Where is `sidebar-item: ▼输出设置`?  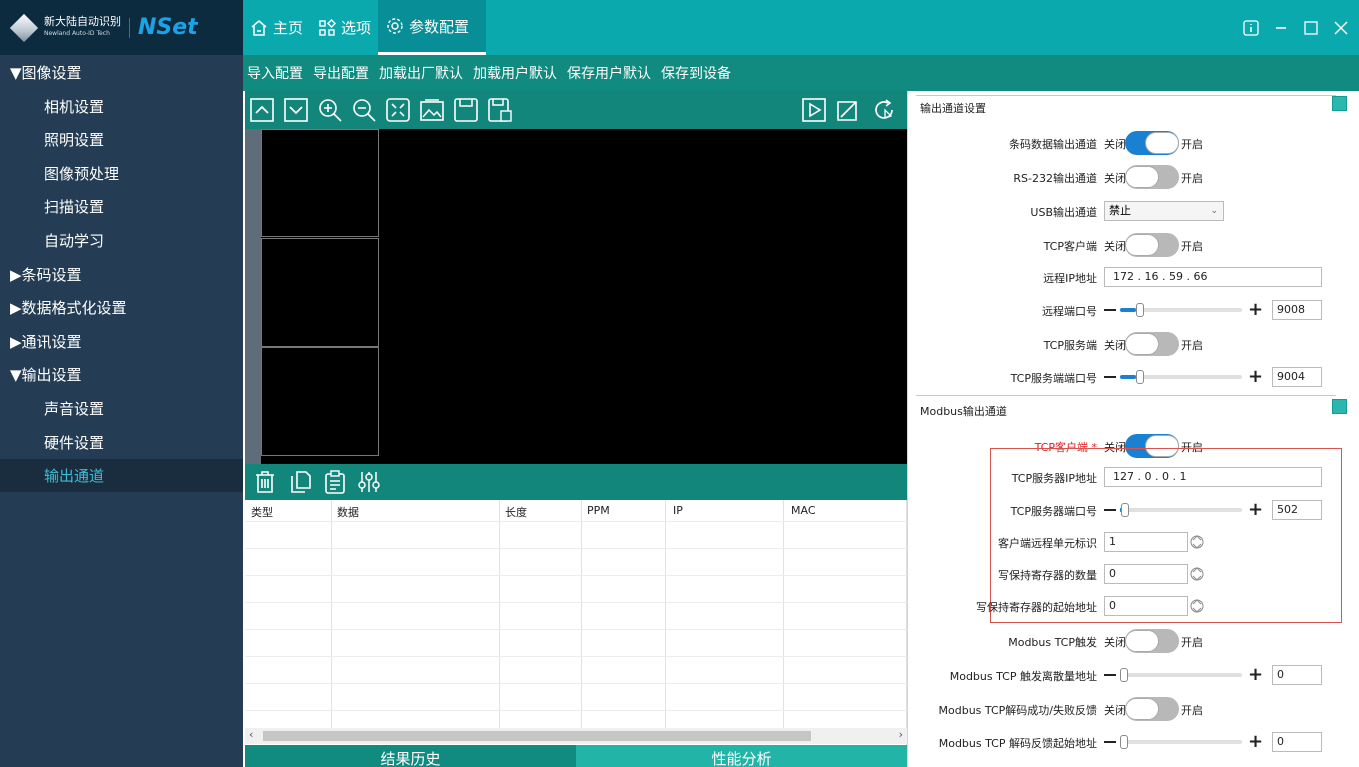
sidebar-item: ▼输出设置 is located at coordinates (121, 374).